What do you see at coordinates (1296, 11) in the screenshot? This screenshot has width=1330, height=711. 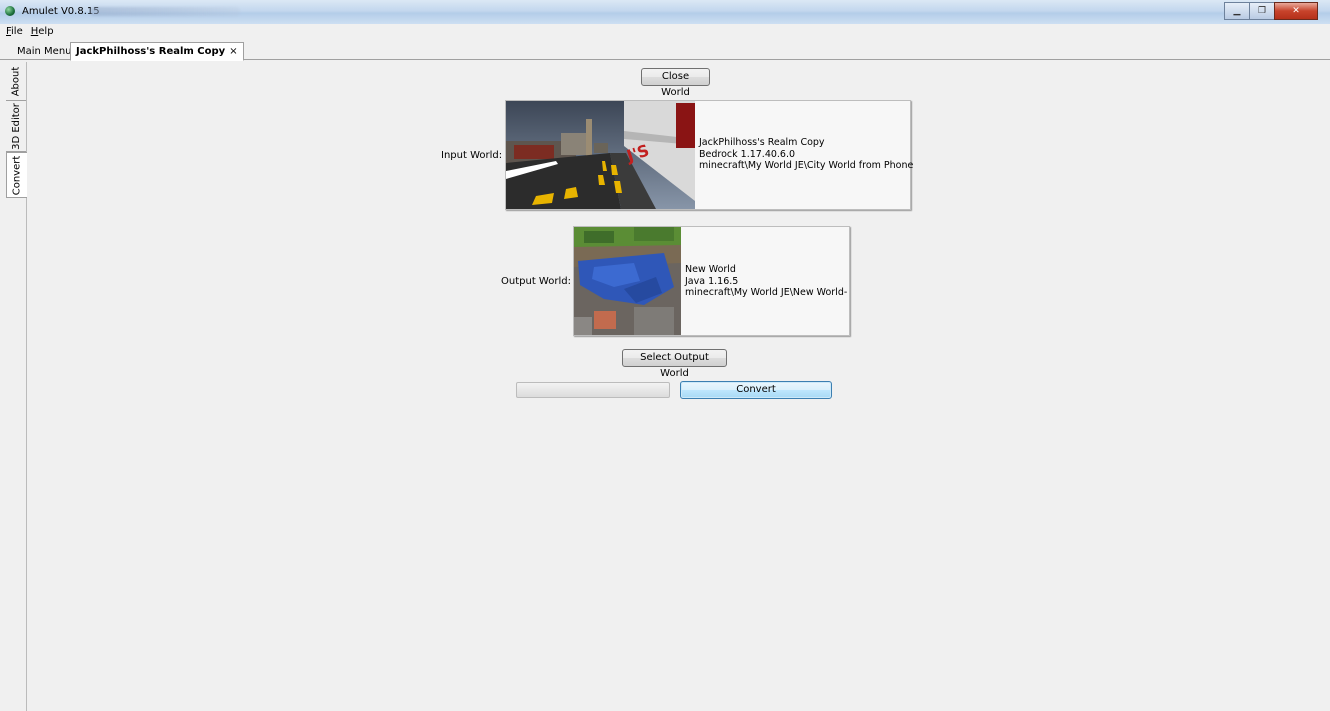 I see `close-icon: ✕` at bounding box center [1296, 11].